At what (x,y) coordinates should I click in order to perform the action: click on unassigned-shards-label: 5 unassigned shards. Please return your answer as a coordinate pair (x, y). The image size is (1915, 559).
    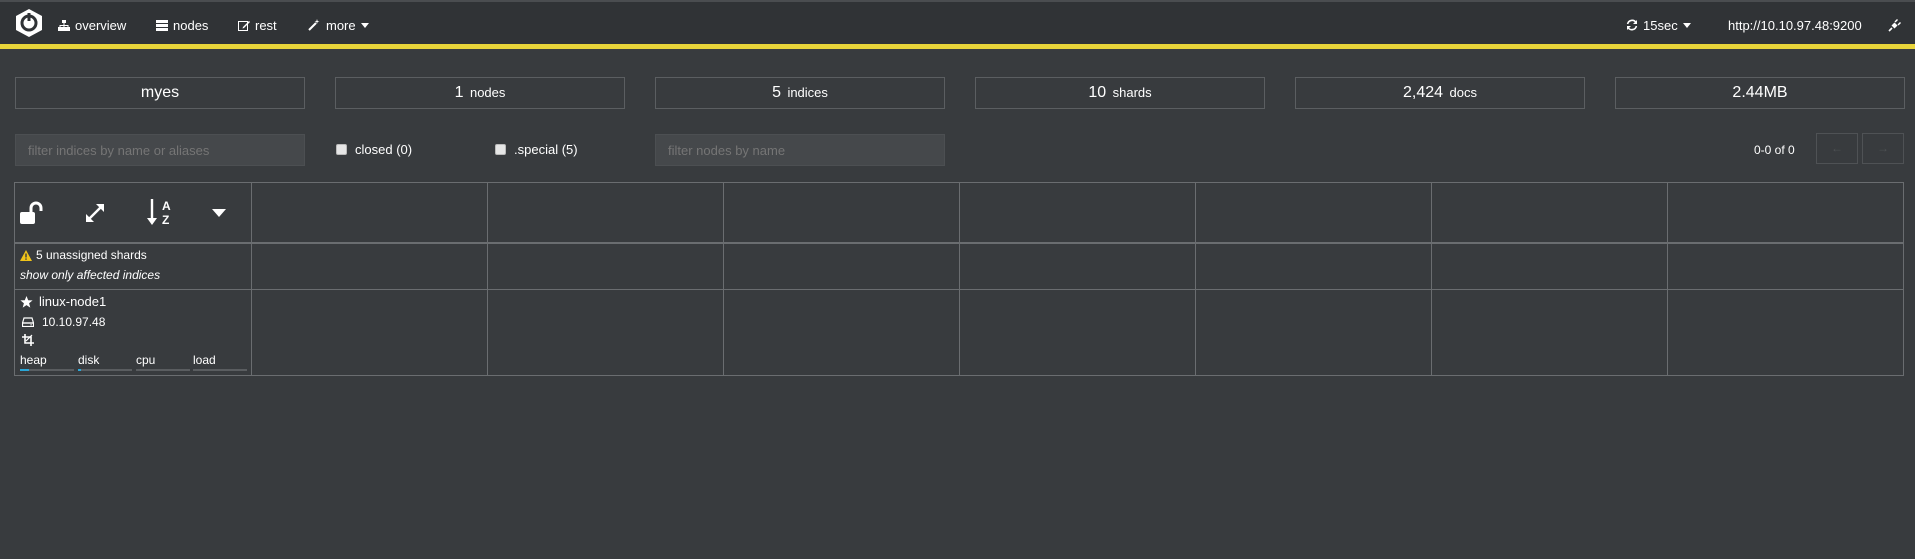
    Looking at the image, I should click on (91, 255).